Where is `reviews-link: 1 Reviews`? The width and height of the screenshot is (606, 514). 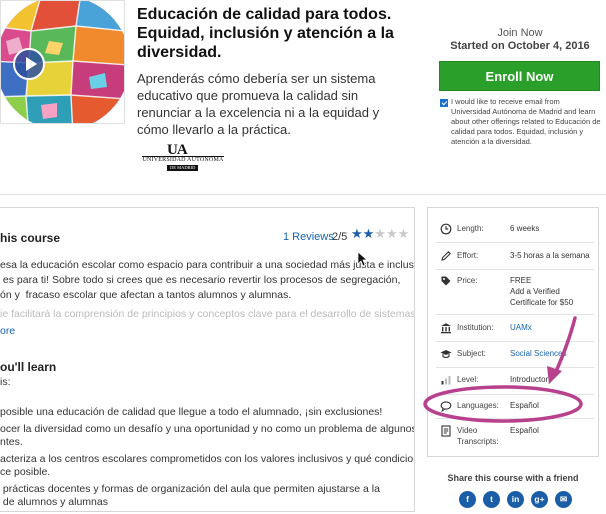
reviews-link: 1 Reviews is located at coordinates (308, 237).